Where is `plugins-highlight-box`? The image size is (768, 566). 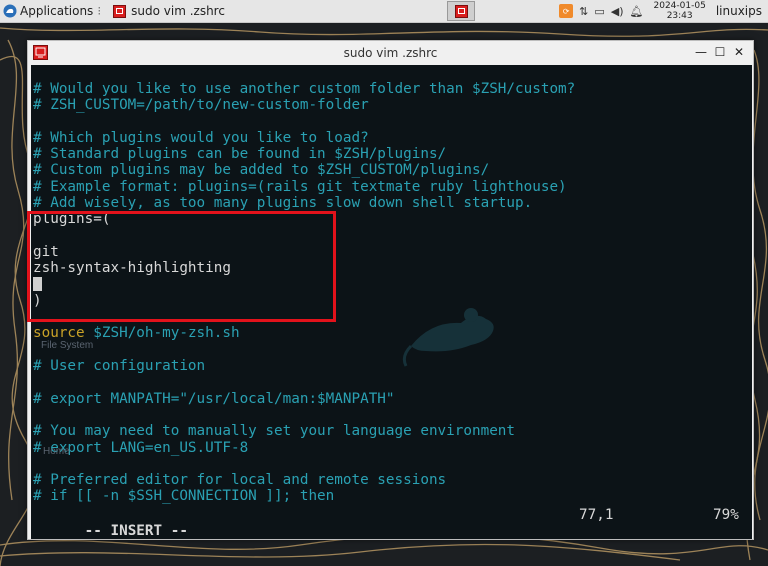
plugins-highlight-box is located at coordinates (181, 266).